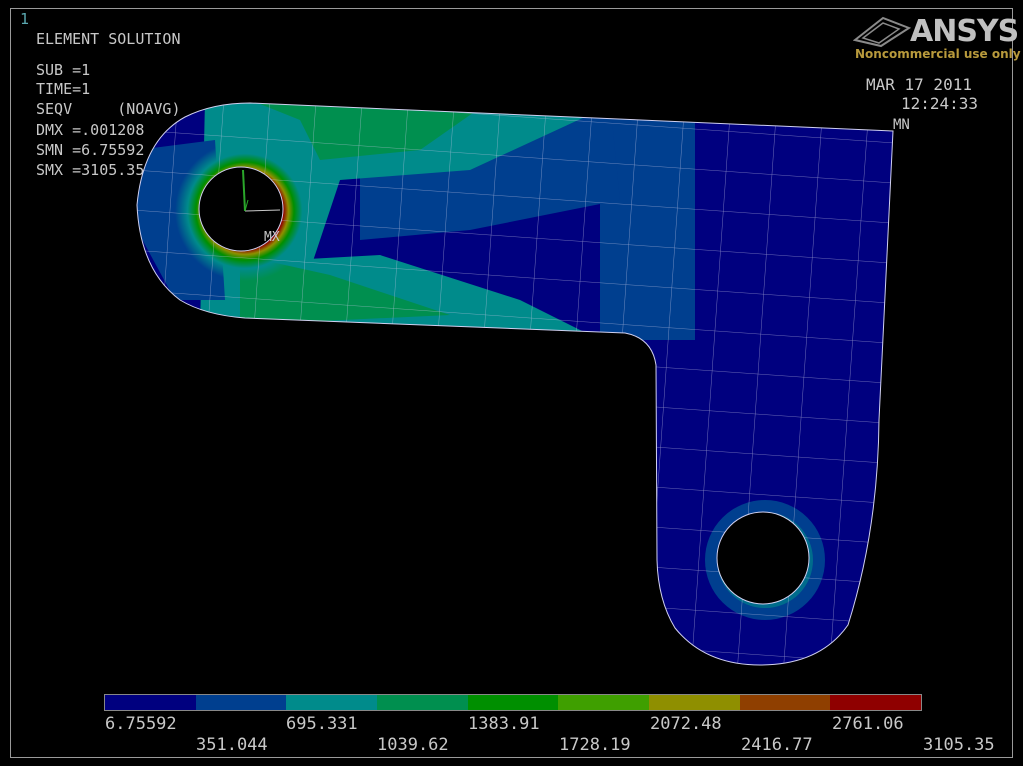  Describe the element at coordinates (964, 31) in the screenshot. I see `logo-text: ANSYS` at that location.